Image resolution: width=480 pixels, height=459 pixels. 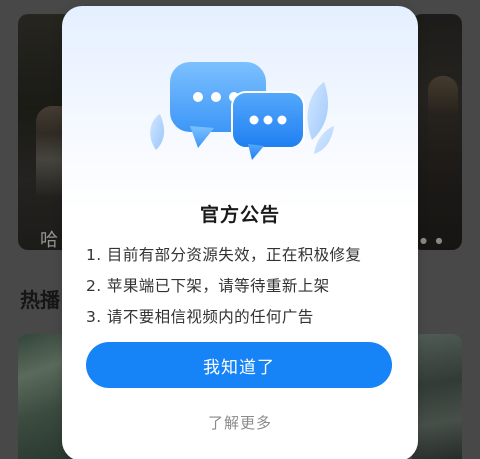 What do you see at coordinates (200, 317) in the screenshot?
I see `notice-item: 3. 请不要相信视频内的任何广告` at bounding box center [200, 317].